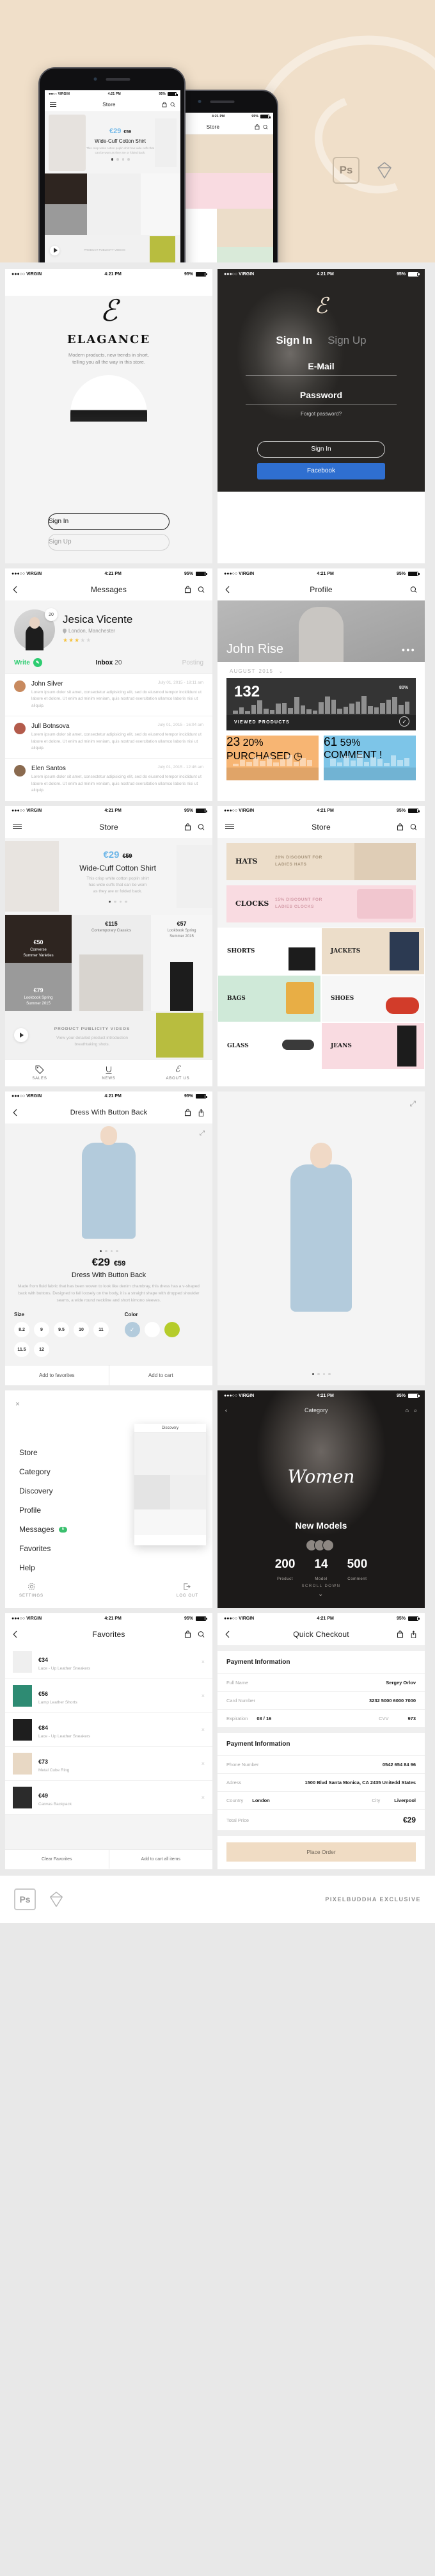 The height and width of the screenshot is (2576, 435). I want to click on tab-sign-in: Sign In, so click(294, 340).